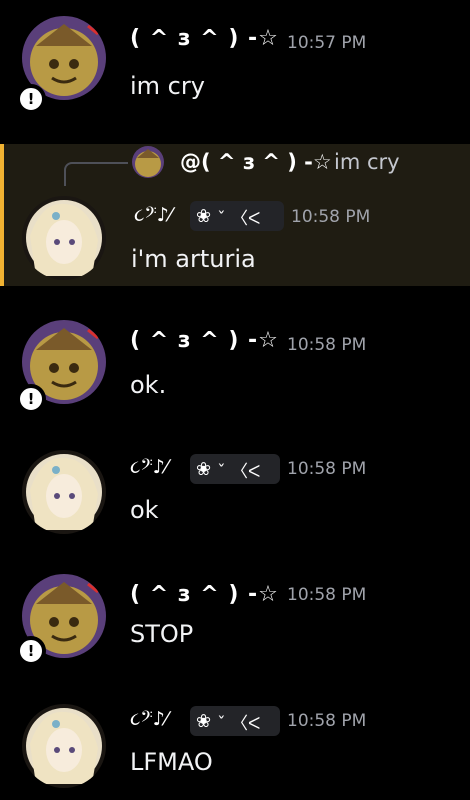 Image resolution: width=470 pixels, height=800 pixels. I want to click on message-text: STOP, so click(162, 634).